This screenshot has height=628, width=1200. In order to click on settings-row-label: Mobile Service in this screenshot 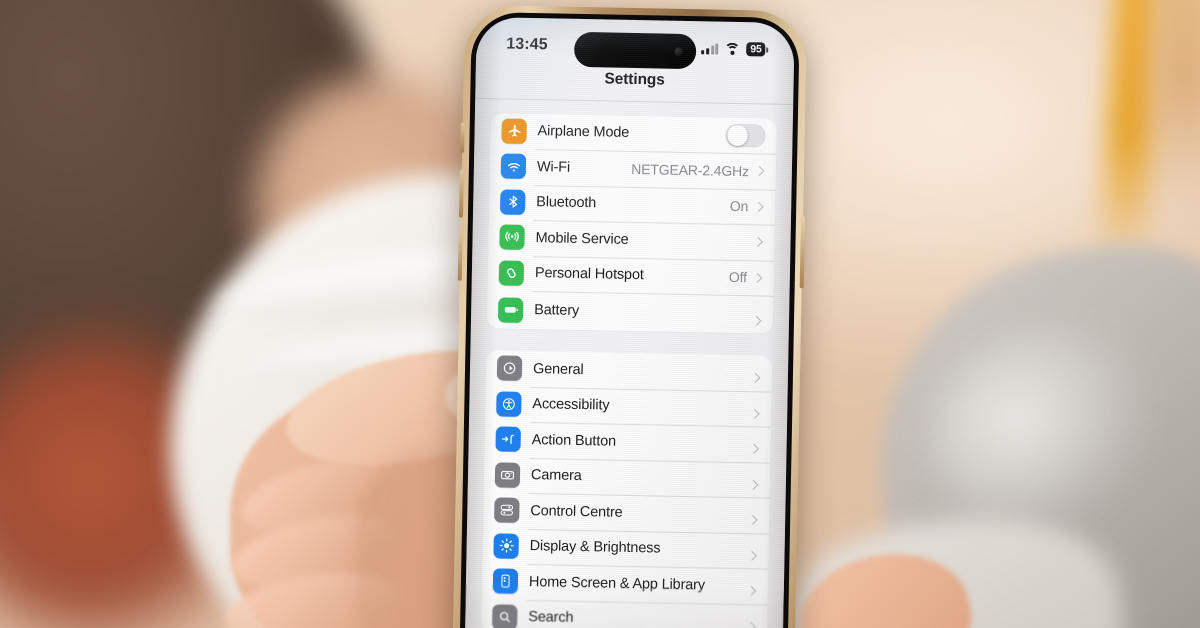, I will do `click(582, 238)`.